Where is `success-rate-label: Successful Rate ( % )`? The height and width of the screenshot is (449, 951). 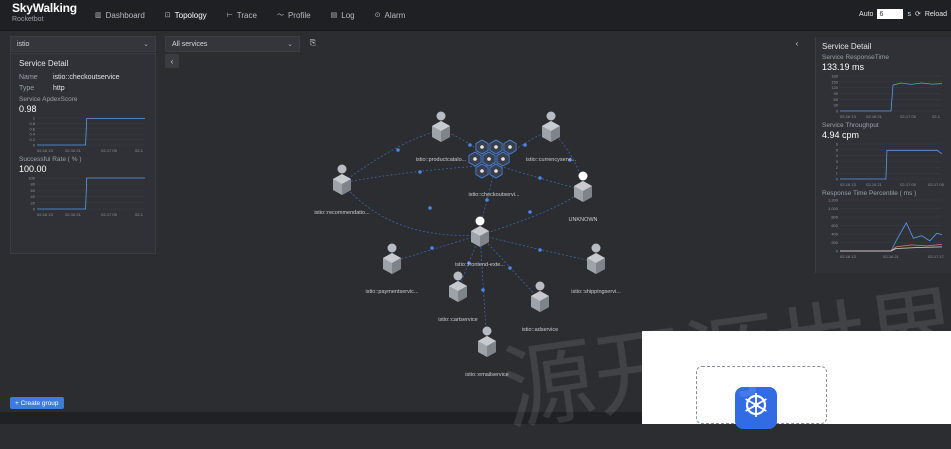 success-rate-label: Successful Rate ( % ) is located at coordinates (50, 159).